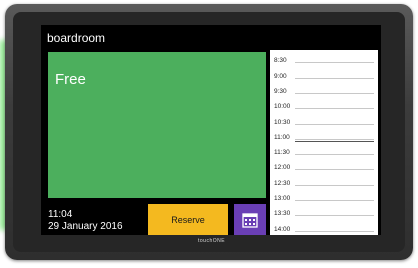 The height and width of the screenshot is (268, 418). I want to click on calendar-icon, so click(250, 220).